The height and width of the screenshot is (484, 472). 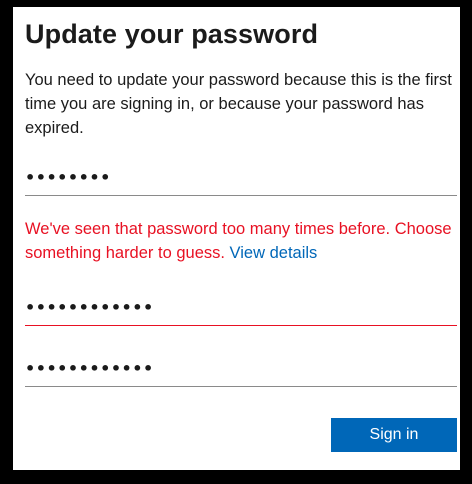 I want to click on current-password-field, so click(x=241, y=177).